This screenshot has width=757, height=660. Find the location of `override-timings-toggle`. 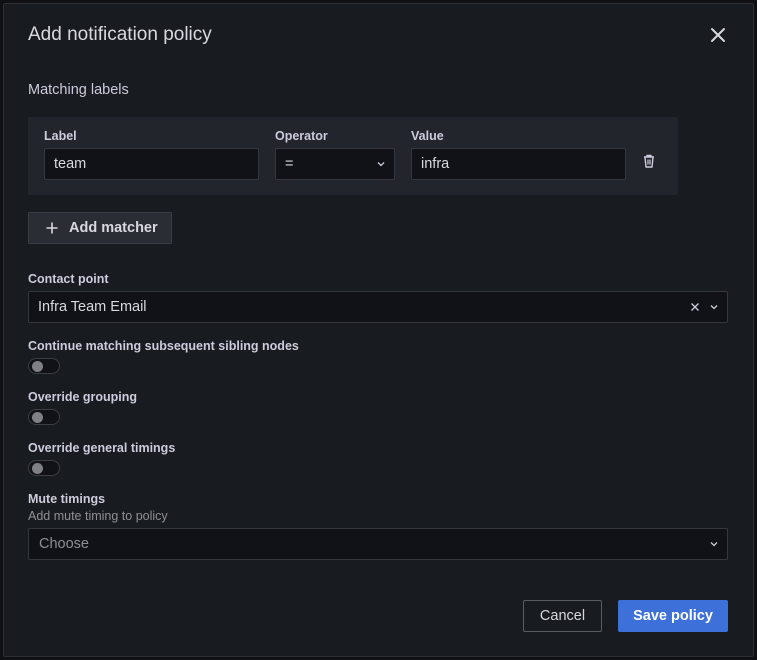

override-timings-toggle is located at coordinates (44, 468).